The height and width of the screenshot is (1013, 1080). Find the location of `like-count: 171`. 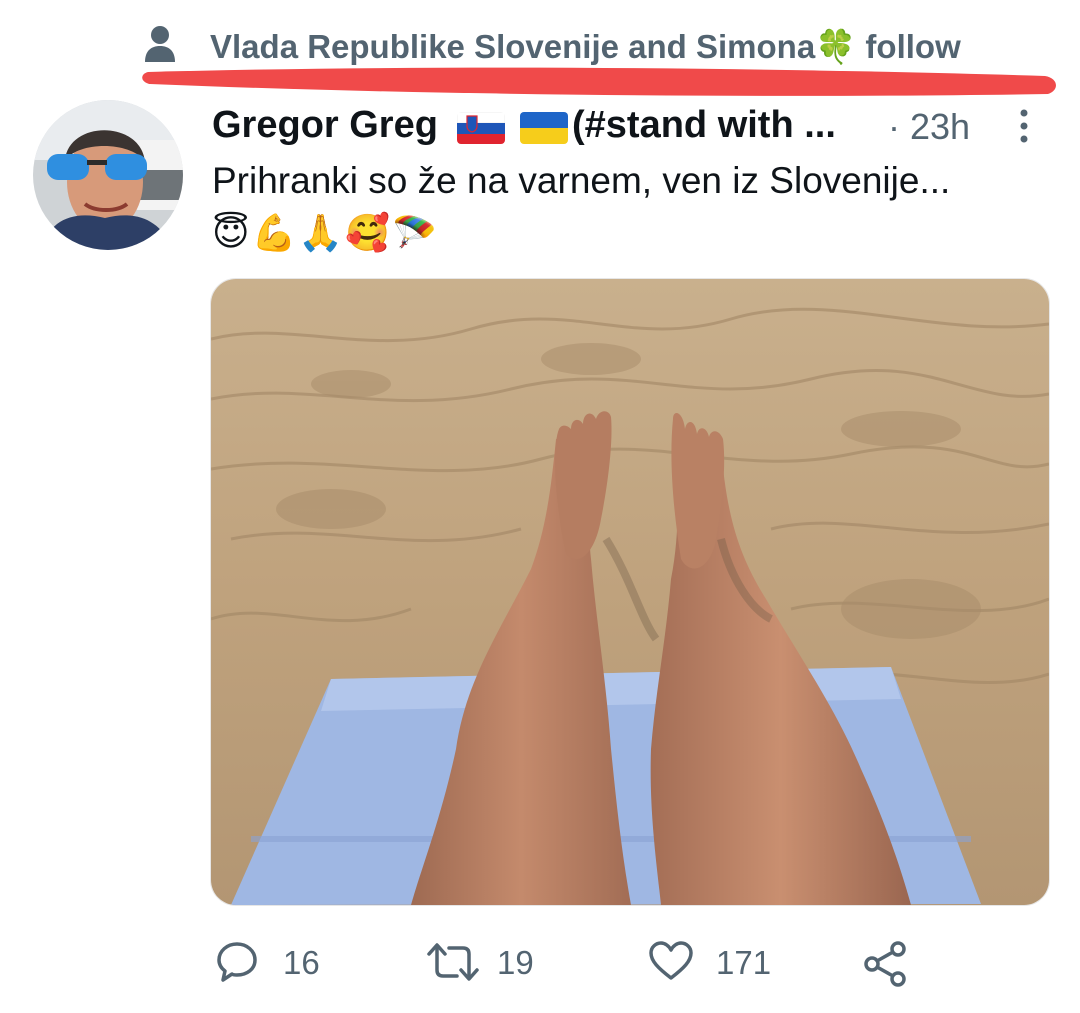

like-count: 171 is located at coordinates (744, 962).